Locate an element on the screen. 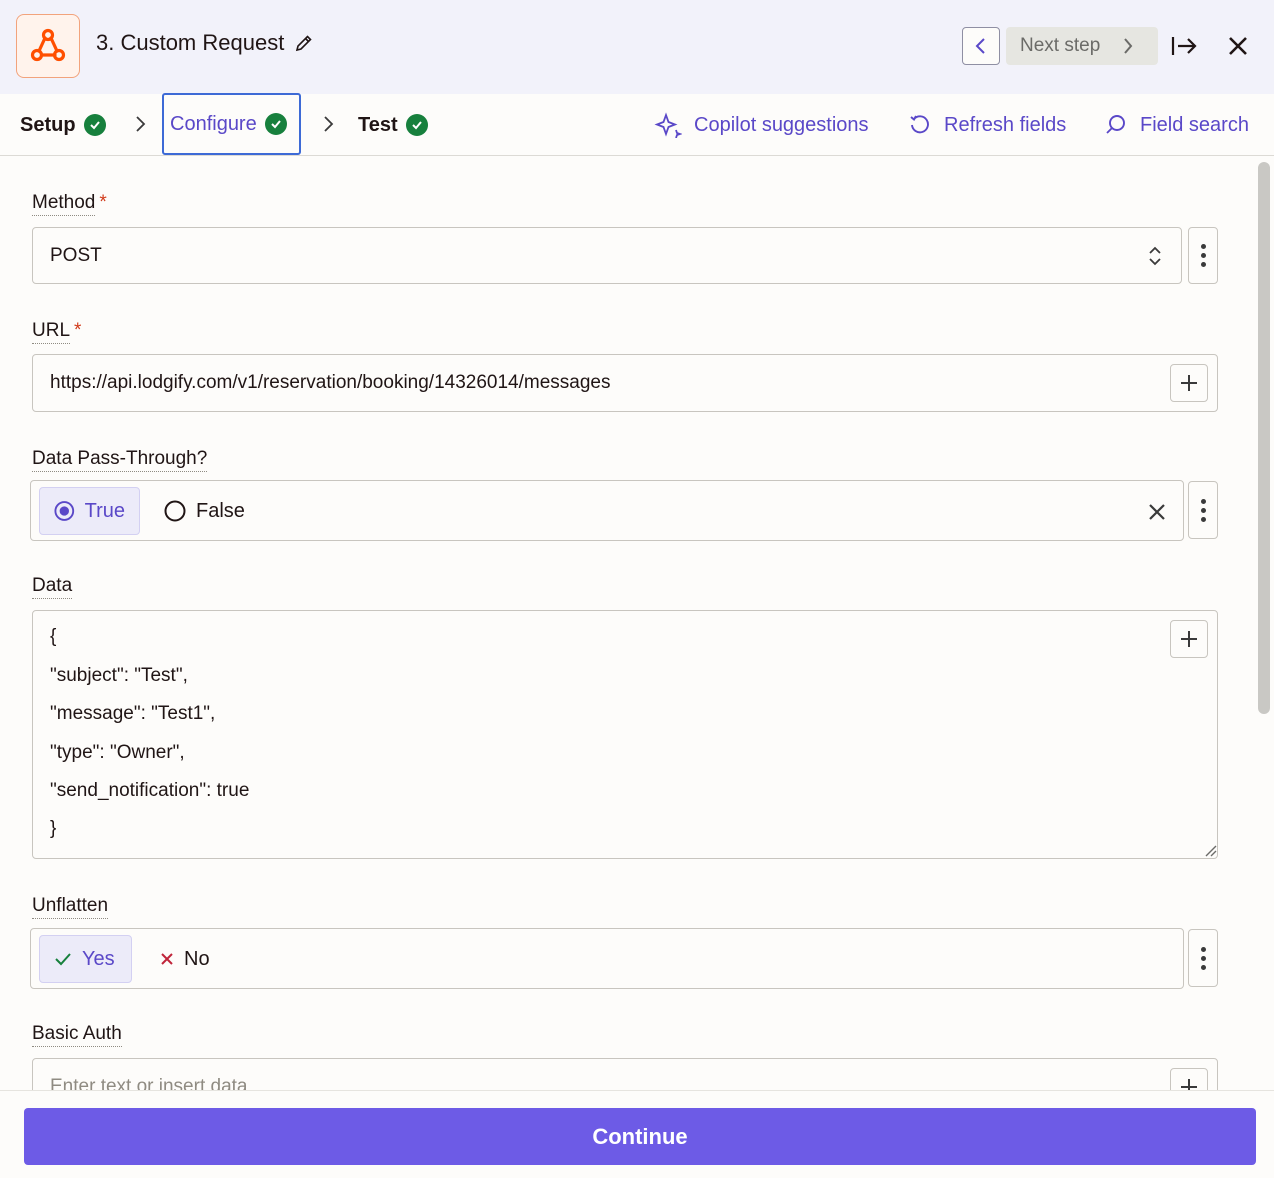 The image size is (1274, 1178). tab-configure: Configure is located at coordinates (231, 124).